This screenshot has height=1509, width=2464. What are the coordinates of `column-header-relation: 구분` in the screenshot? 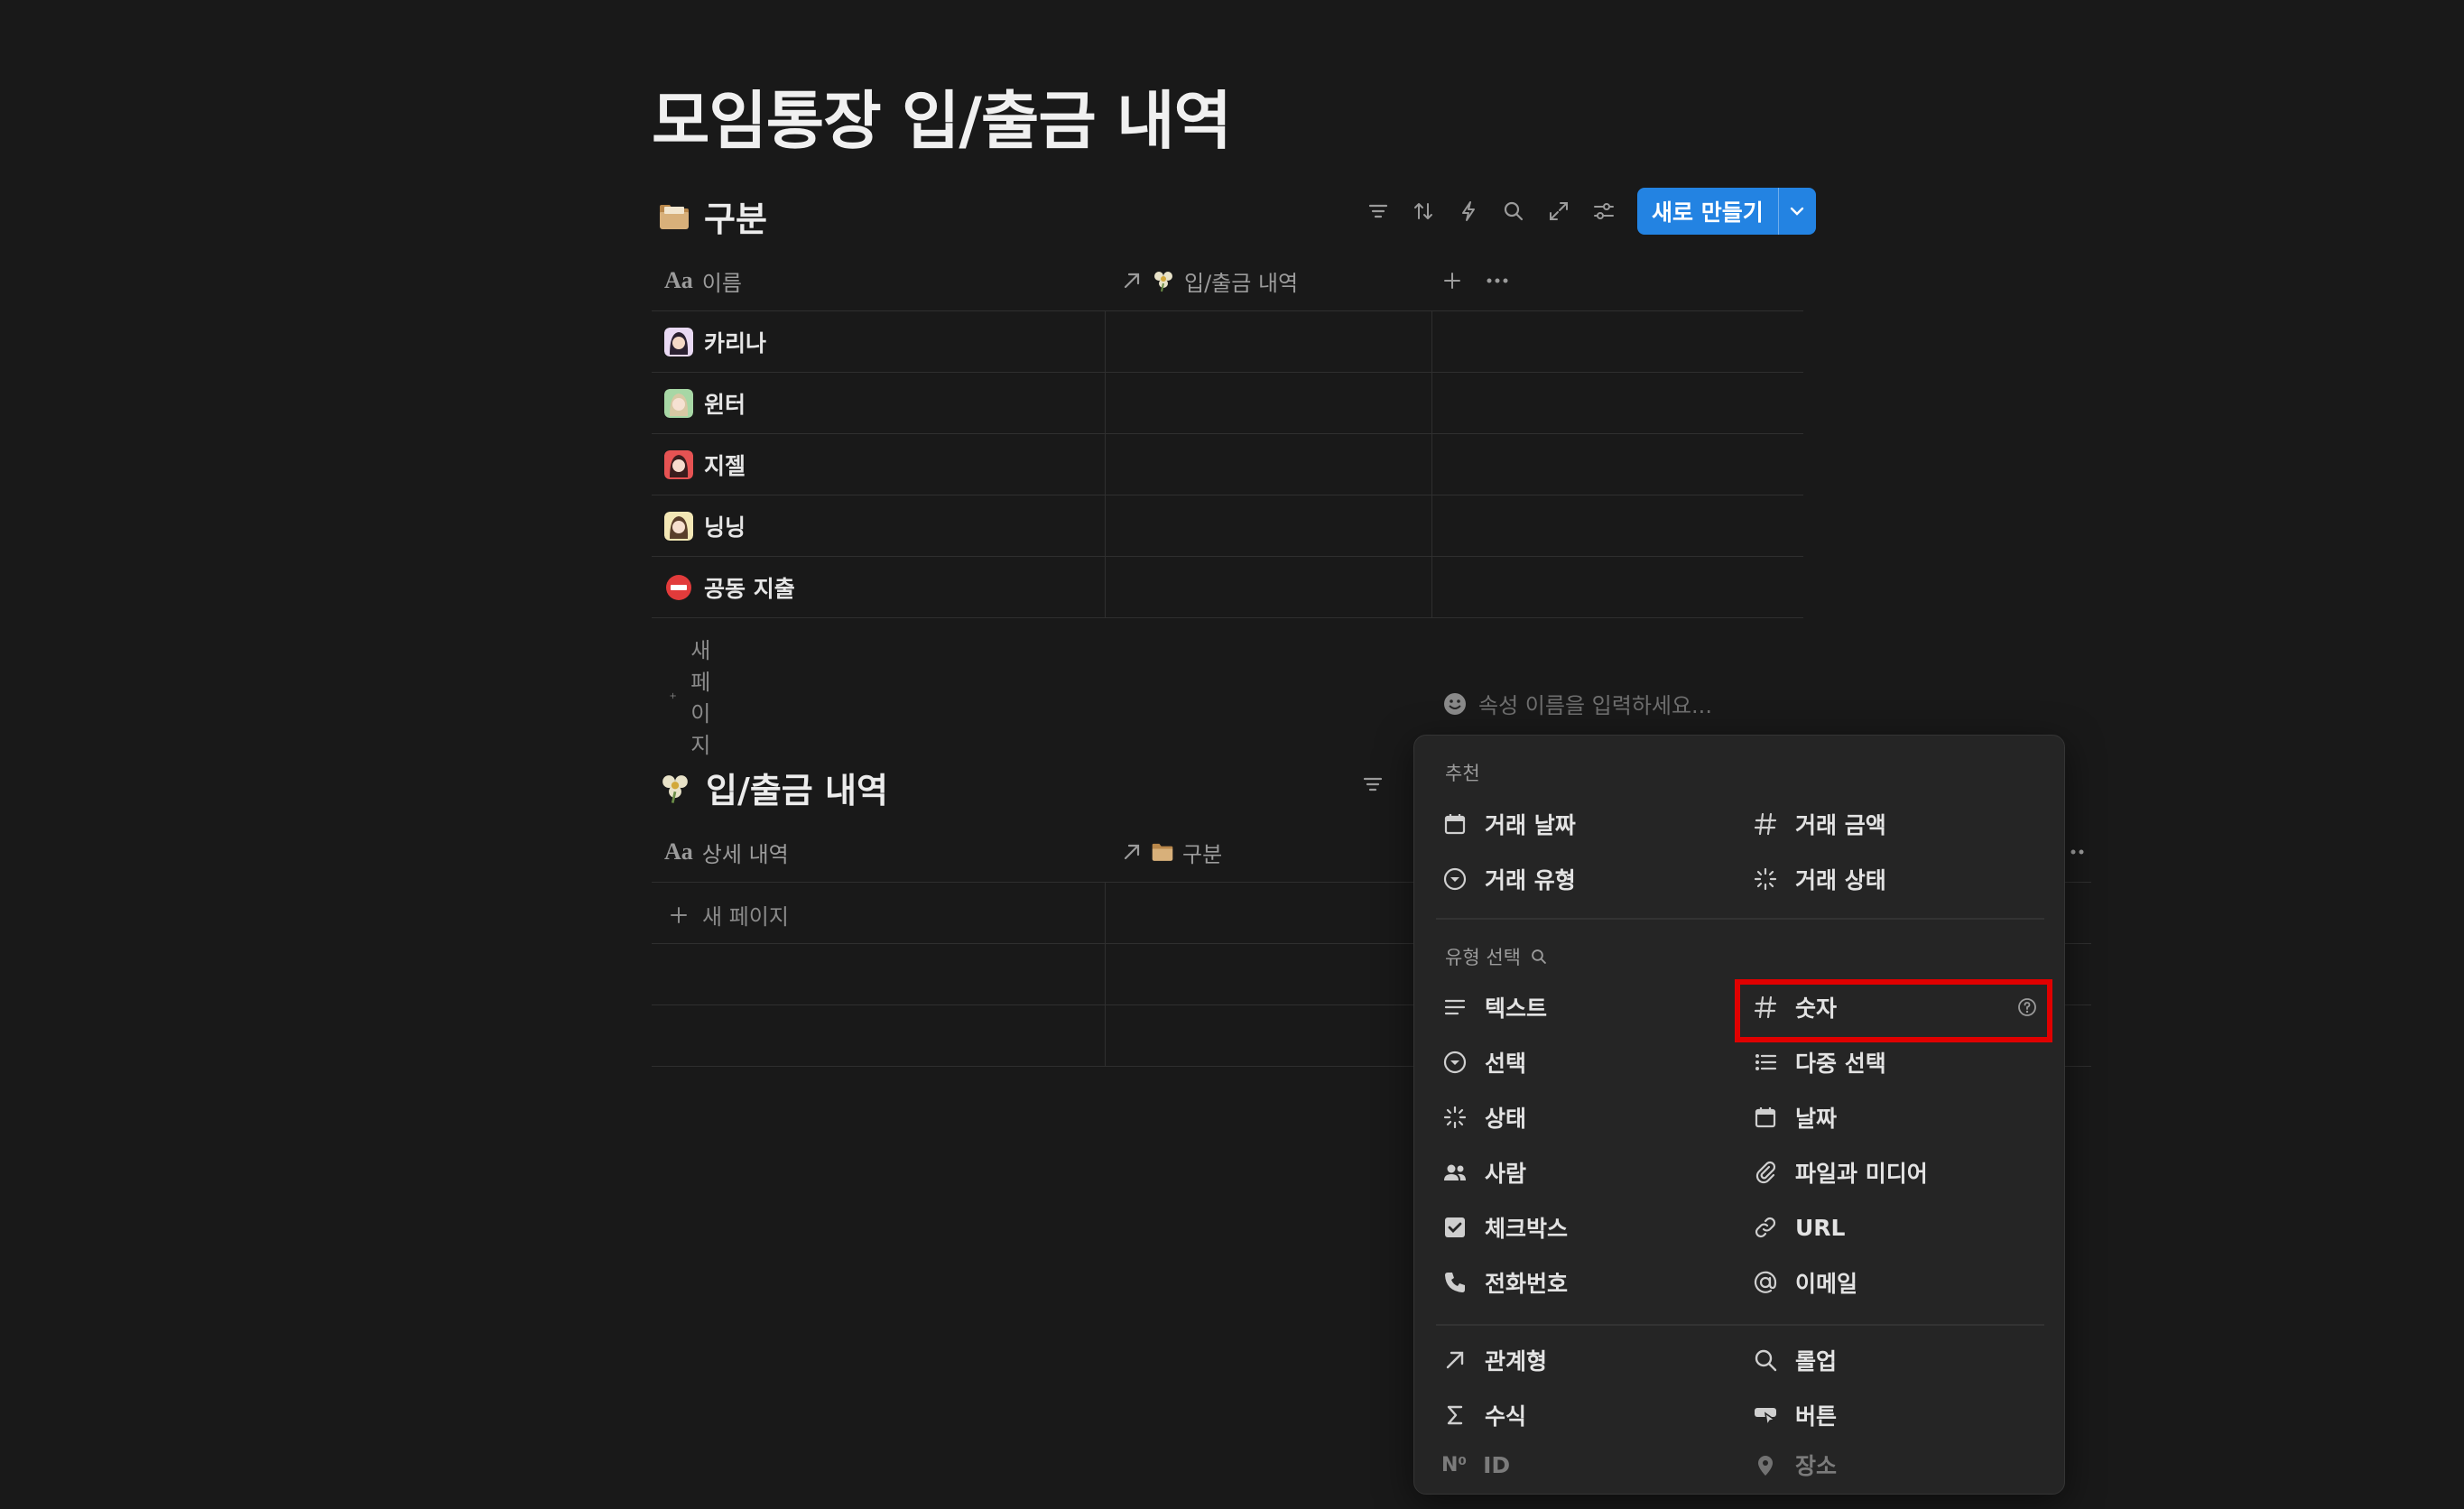 It's located at (1171, 852).